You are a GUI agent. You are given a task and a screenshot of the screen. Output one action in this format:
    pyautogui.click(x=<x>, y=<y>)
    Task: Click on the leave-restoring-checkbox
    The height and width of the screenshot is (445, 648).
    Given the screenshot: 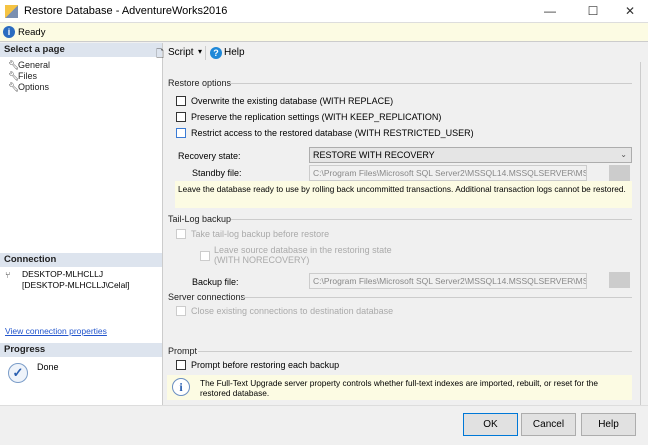 What is the action you would take?
    pyautogui.click(x=205, y=256)
    